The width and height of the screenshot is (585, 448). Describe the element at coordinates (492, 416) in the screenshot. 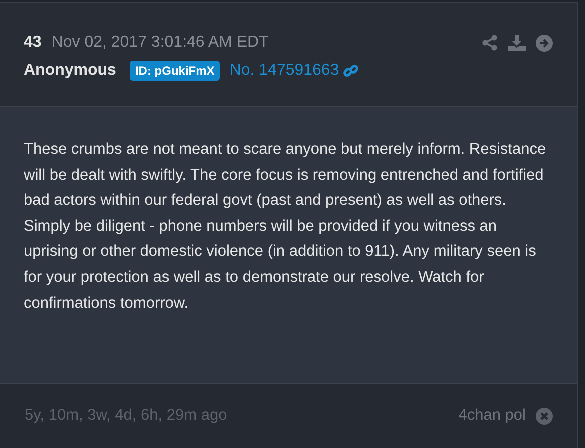

I see `post-source: 4chan pol` at that location.